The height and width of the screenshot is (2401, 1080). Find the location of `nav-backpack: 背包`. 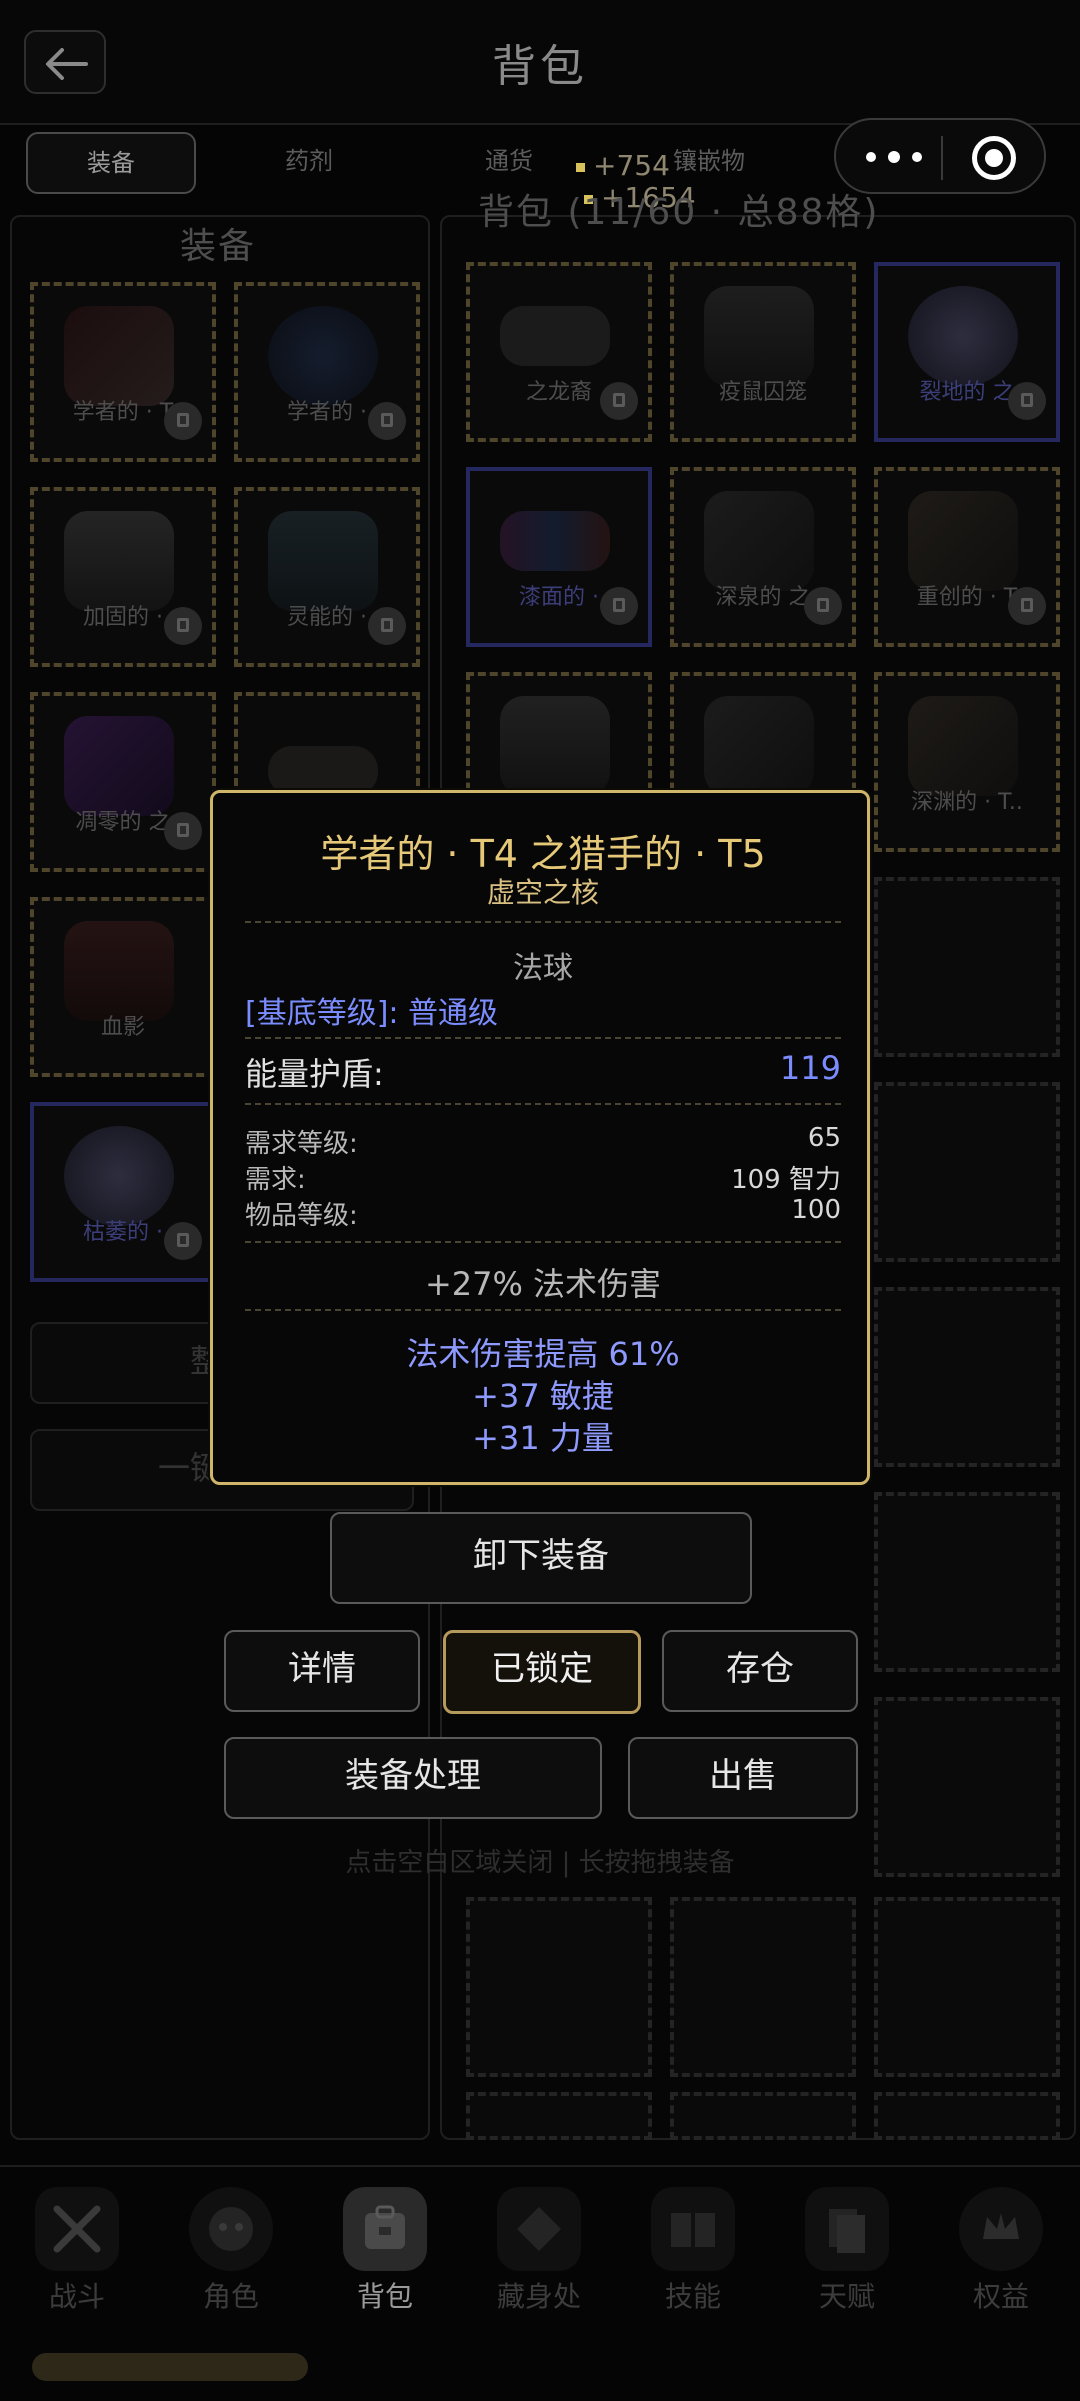

nav-backpack: 背包 is located at coordinates (385, 2249).